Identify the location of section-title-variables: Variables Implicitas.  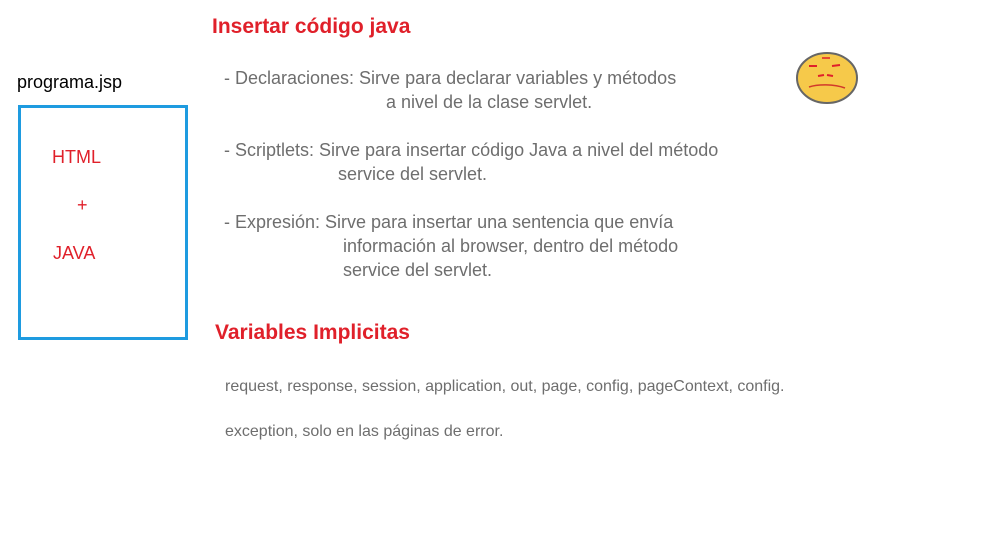
(312, 332).